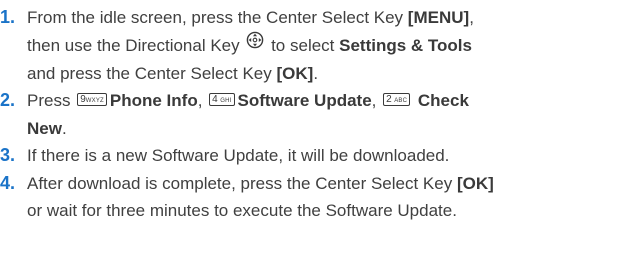  I want to click on step-text: Press, so click(51, 101).